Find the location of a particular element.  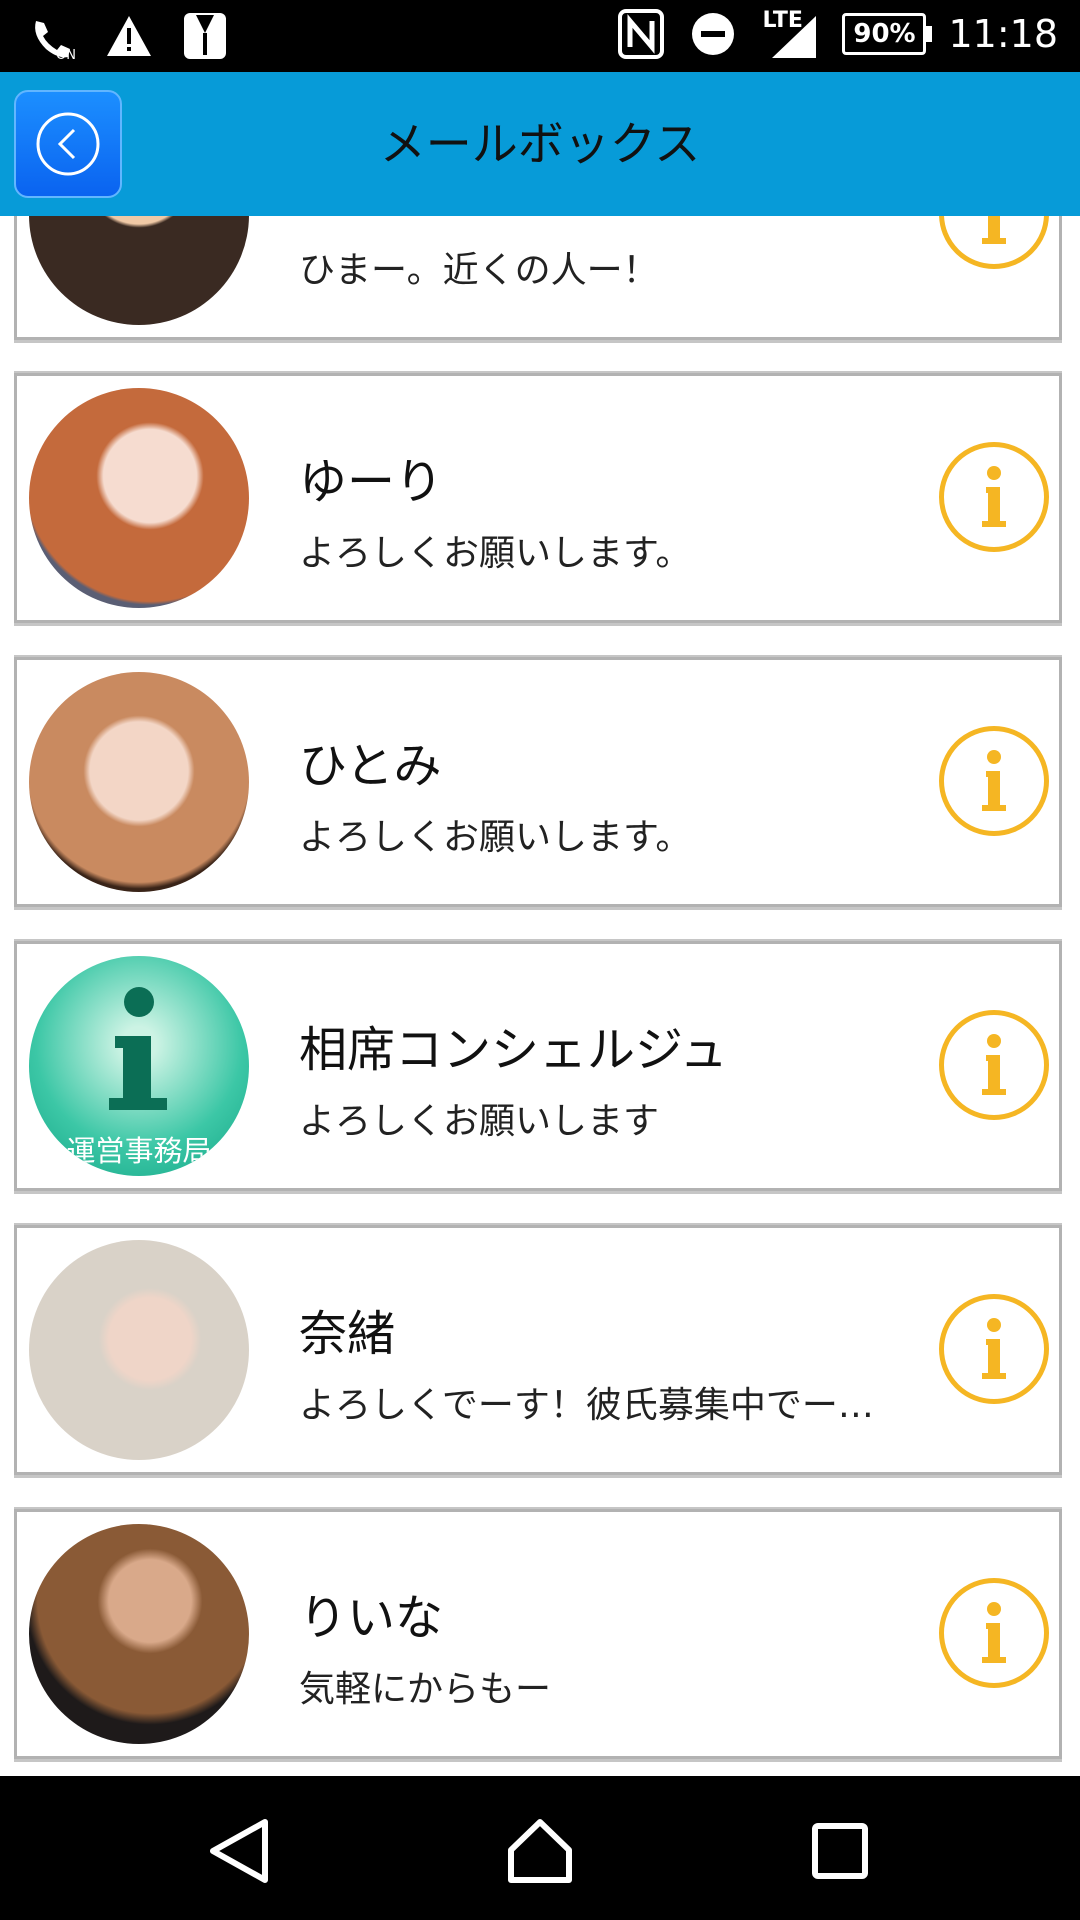

nav-recents-button is located at coordinates (840, 1851).